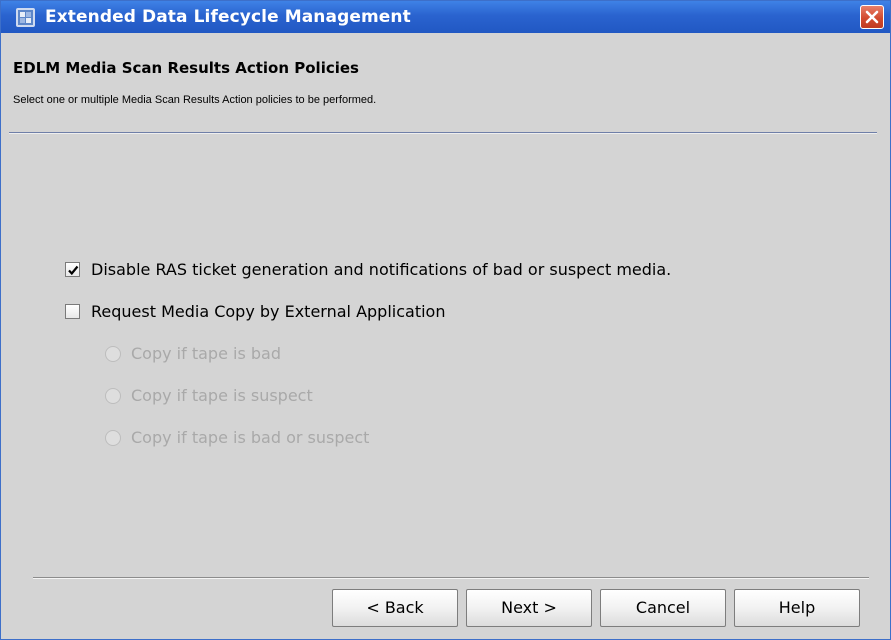 The image size is (891, 640). I want to click on edlm-app-icon, so click(25, 17).